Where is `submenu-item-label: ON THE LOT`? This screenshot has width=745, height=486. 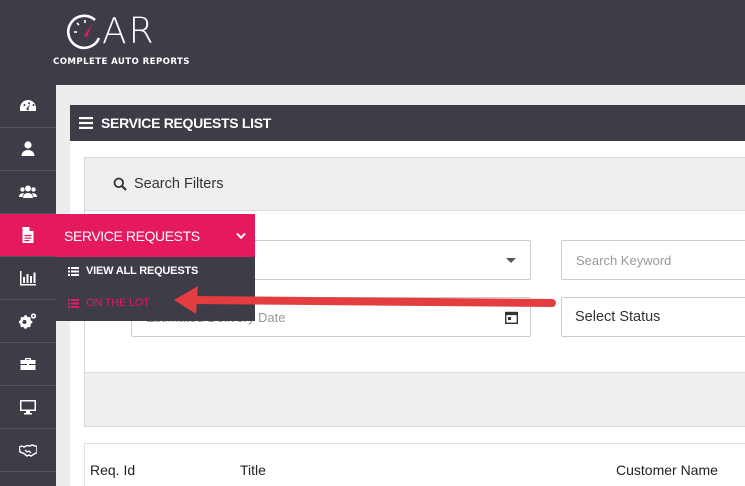
submenu-item-label: ON THE LOT is located at coordinates (118, 303).